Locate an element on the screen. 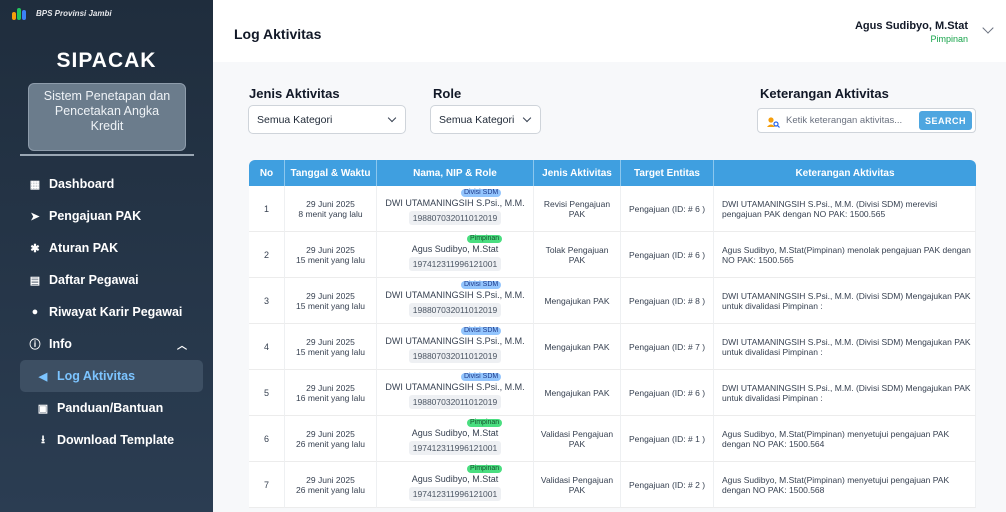  search-button: SEARCH is located at coordinates (945, 120).